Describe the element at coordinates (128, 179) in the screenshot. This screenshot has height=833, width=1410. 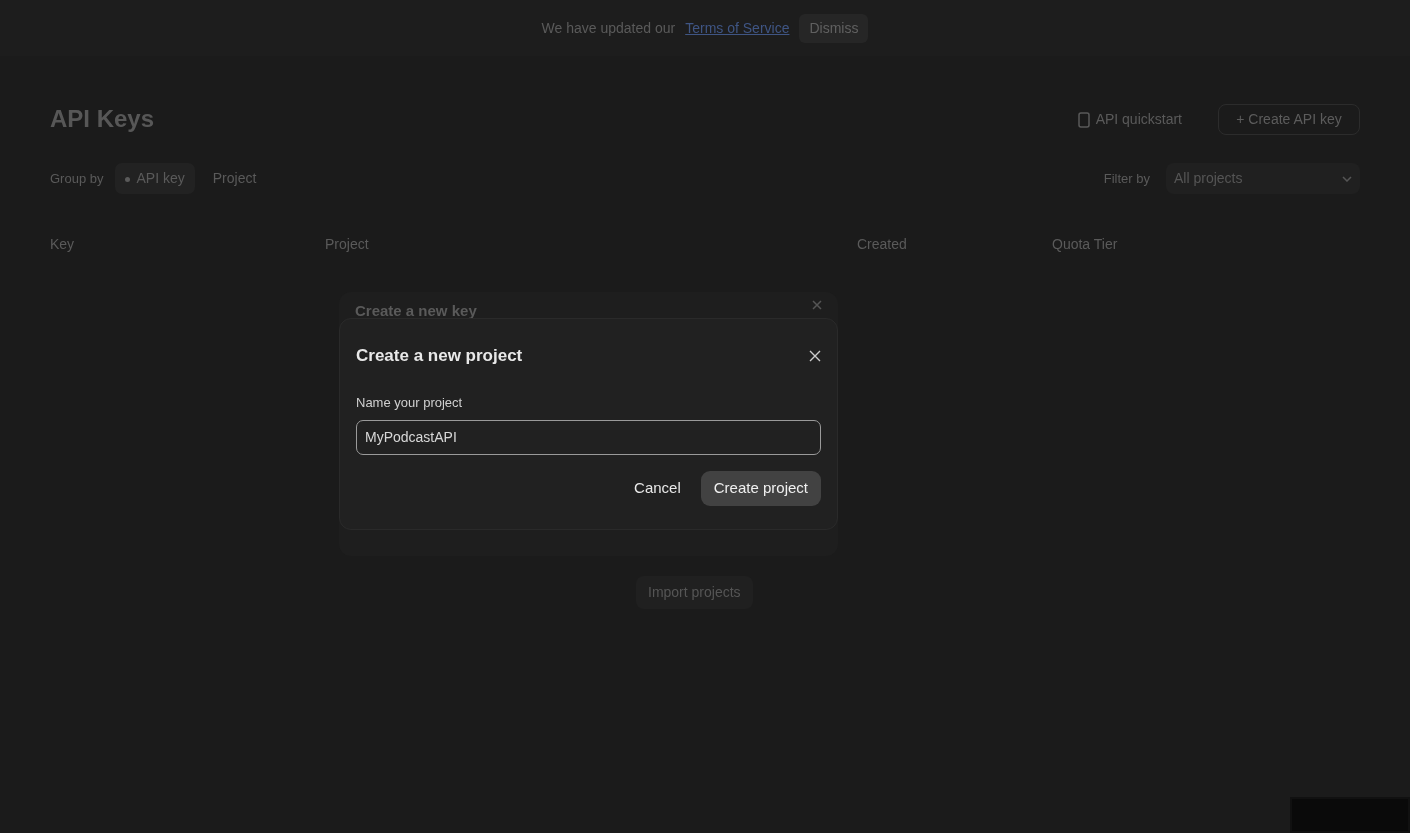
I see `dot-icon` at that location.